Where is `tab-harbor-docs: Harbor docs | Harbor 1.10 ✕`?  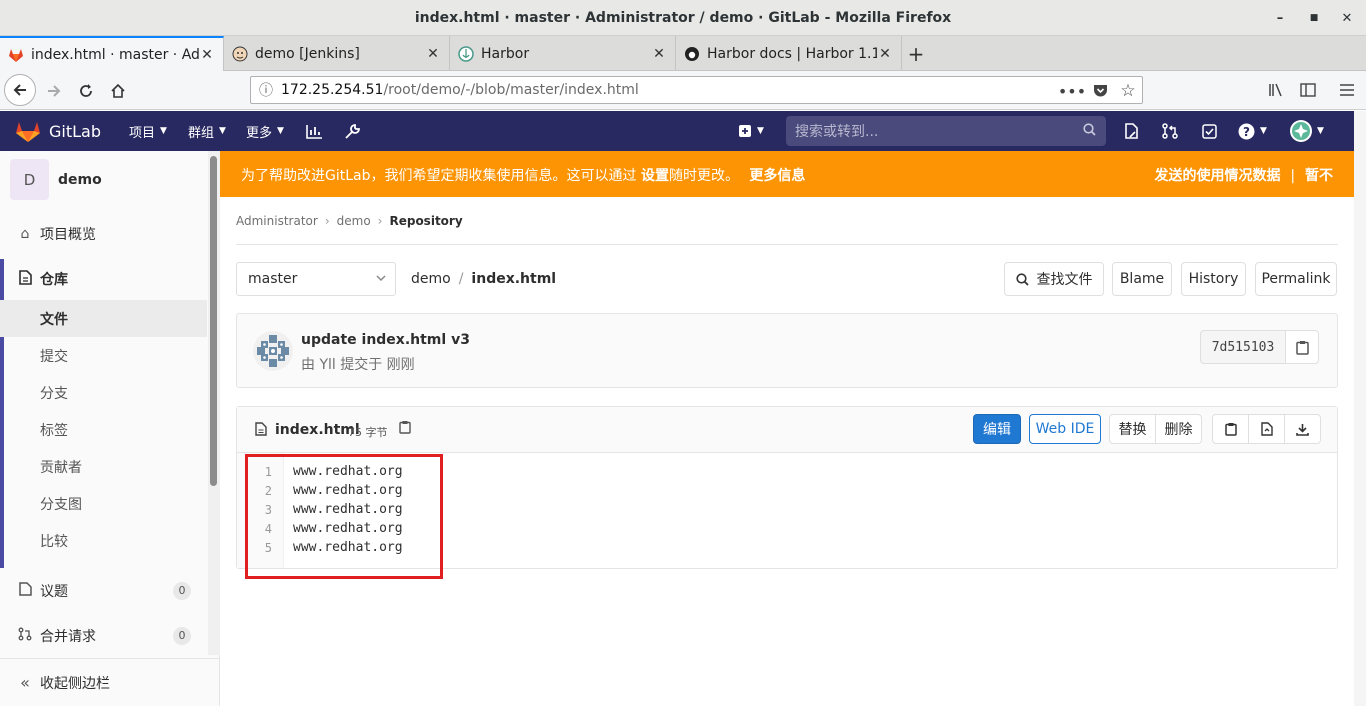 tab-harbor-docs: Harbor docs | Harbor 1.10 ✕ is located at coordinates (789, 53).